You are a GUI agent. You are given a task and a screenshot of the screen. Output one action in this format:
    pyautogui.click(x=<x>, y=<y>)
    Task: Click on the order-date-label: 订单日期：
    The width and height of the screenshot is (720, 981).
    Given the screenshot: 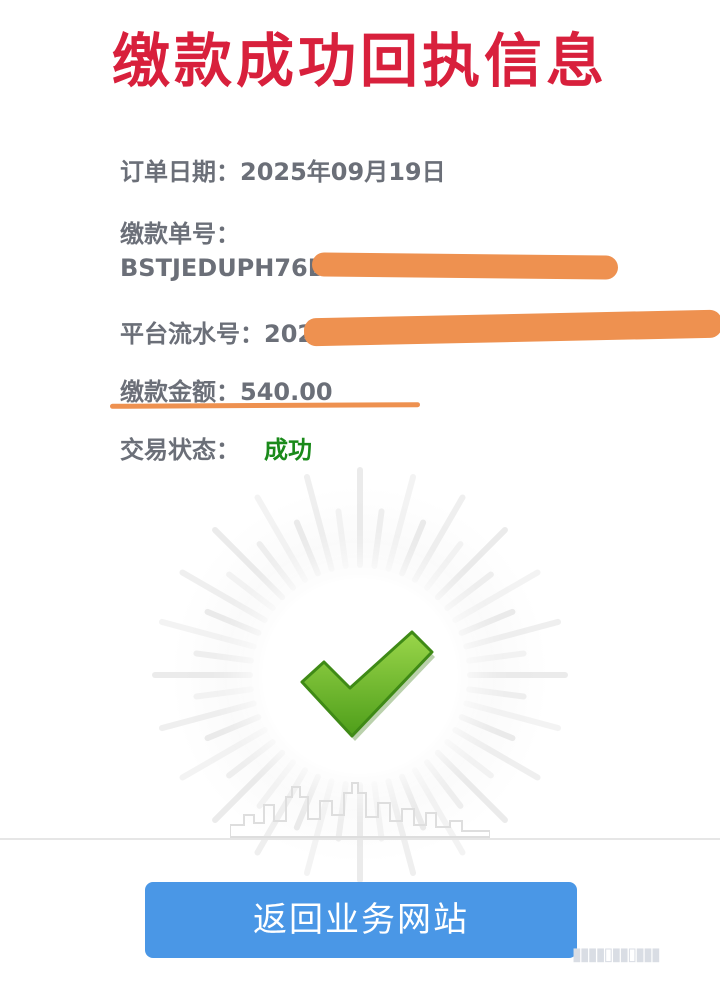 What is the action you would take?
    pyautogui.click(x=180, y=172)
    